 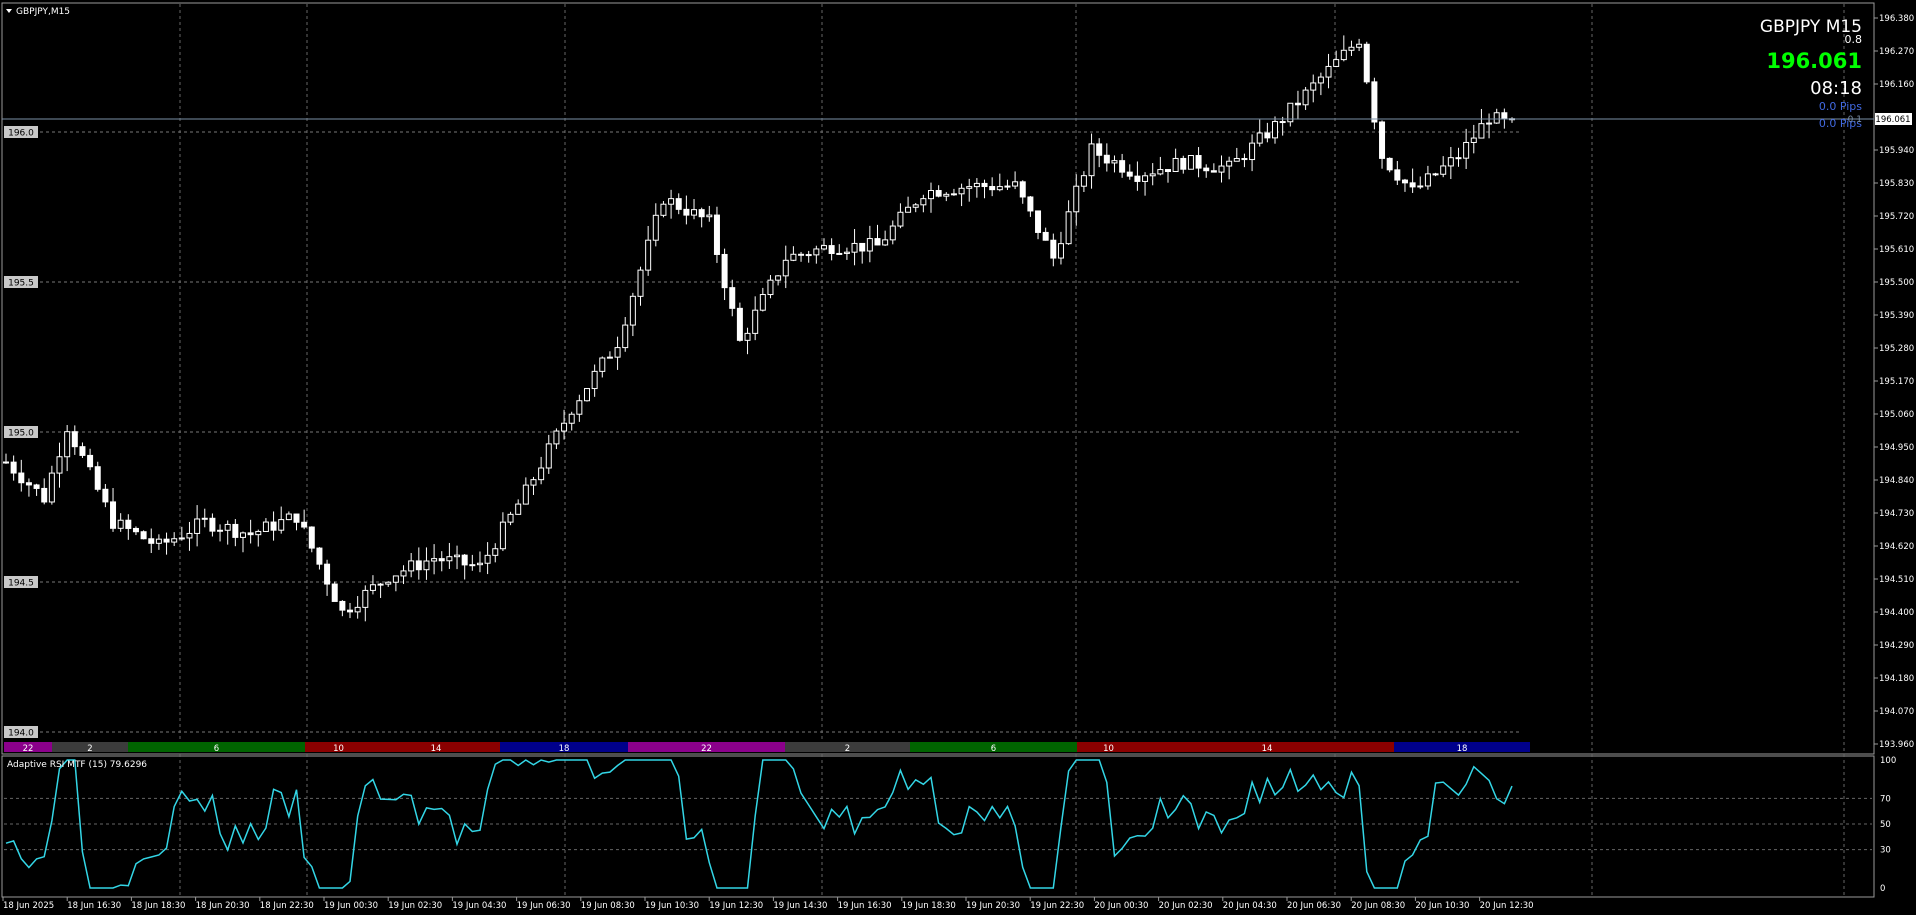 I want to click on time-axis-label: 19 Jun 02:30, so click(x=415, y=906).